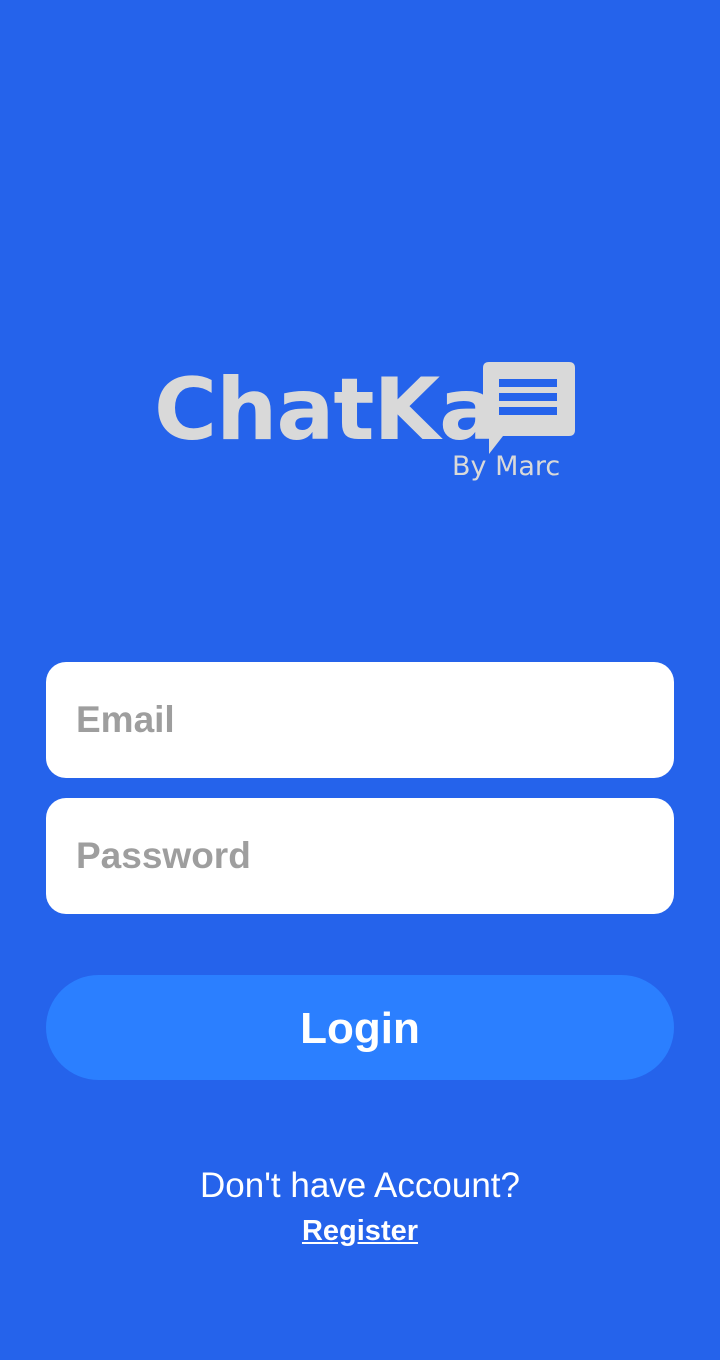  What do you see at coordinates (529, 408) in the screenshot?
I see `chat-bubble-icon` at bounding box center [529, 408].